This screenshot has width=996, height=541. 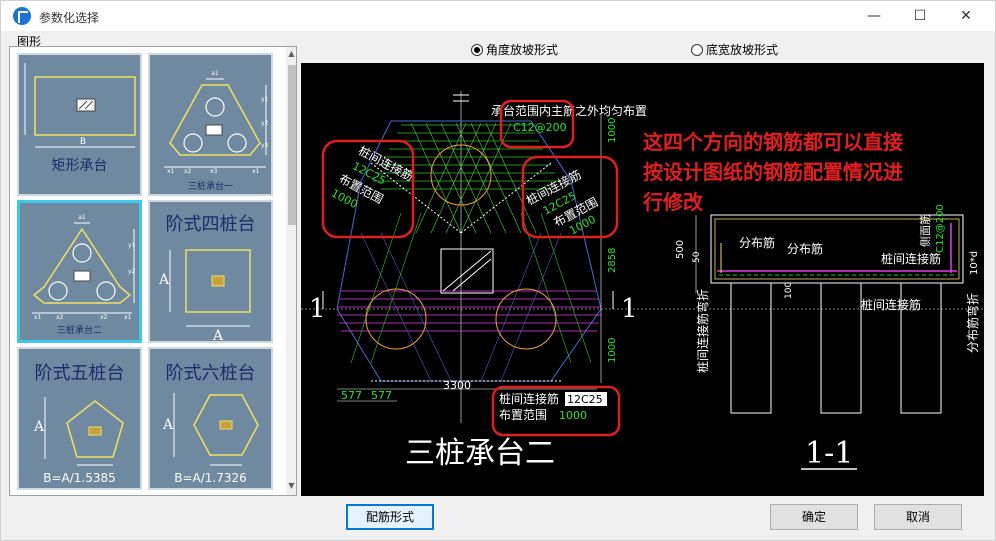 What do you see at coordinates (529, 398) in the screenshot?
I see `bottom-label-1: 桩间连接筋` at bounding box center [529, 398].